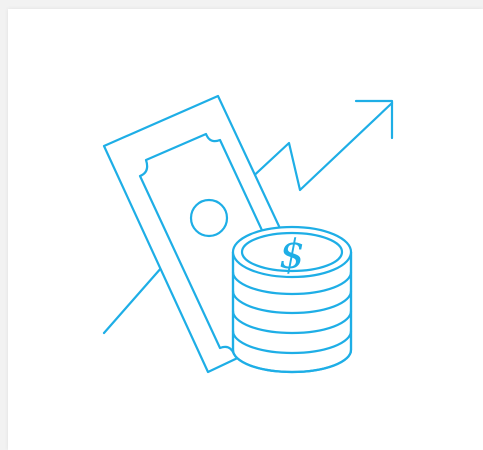 Image resolution: width=483 pixels, height=450 pixels. What do you see at coordinates (292, 299) in the screenshot?
I see `coin-stack-icon: $` at bounding box center [292, 299].